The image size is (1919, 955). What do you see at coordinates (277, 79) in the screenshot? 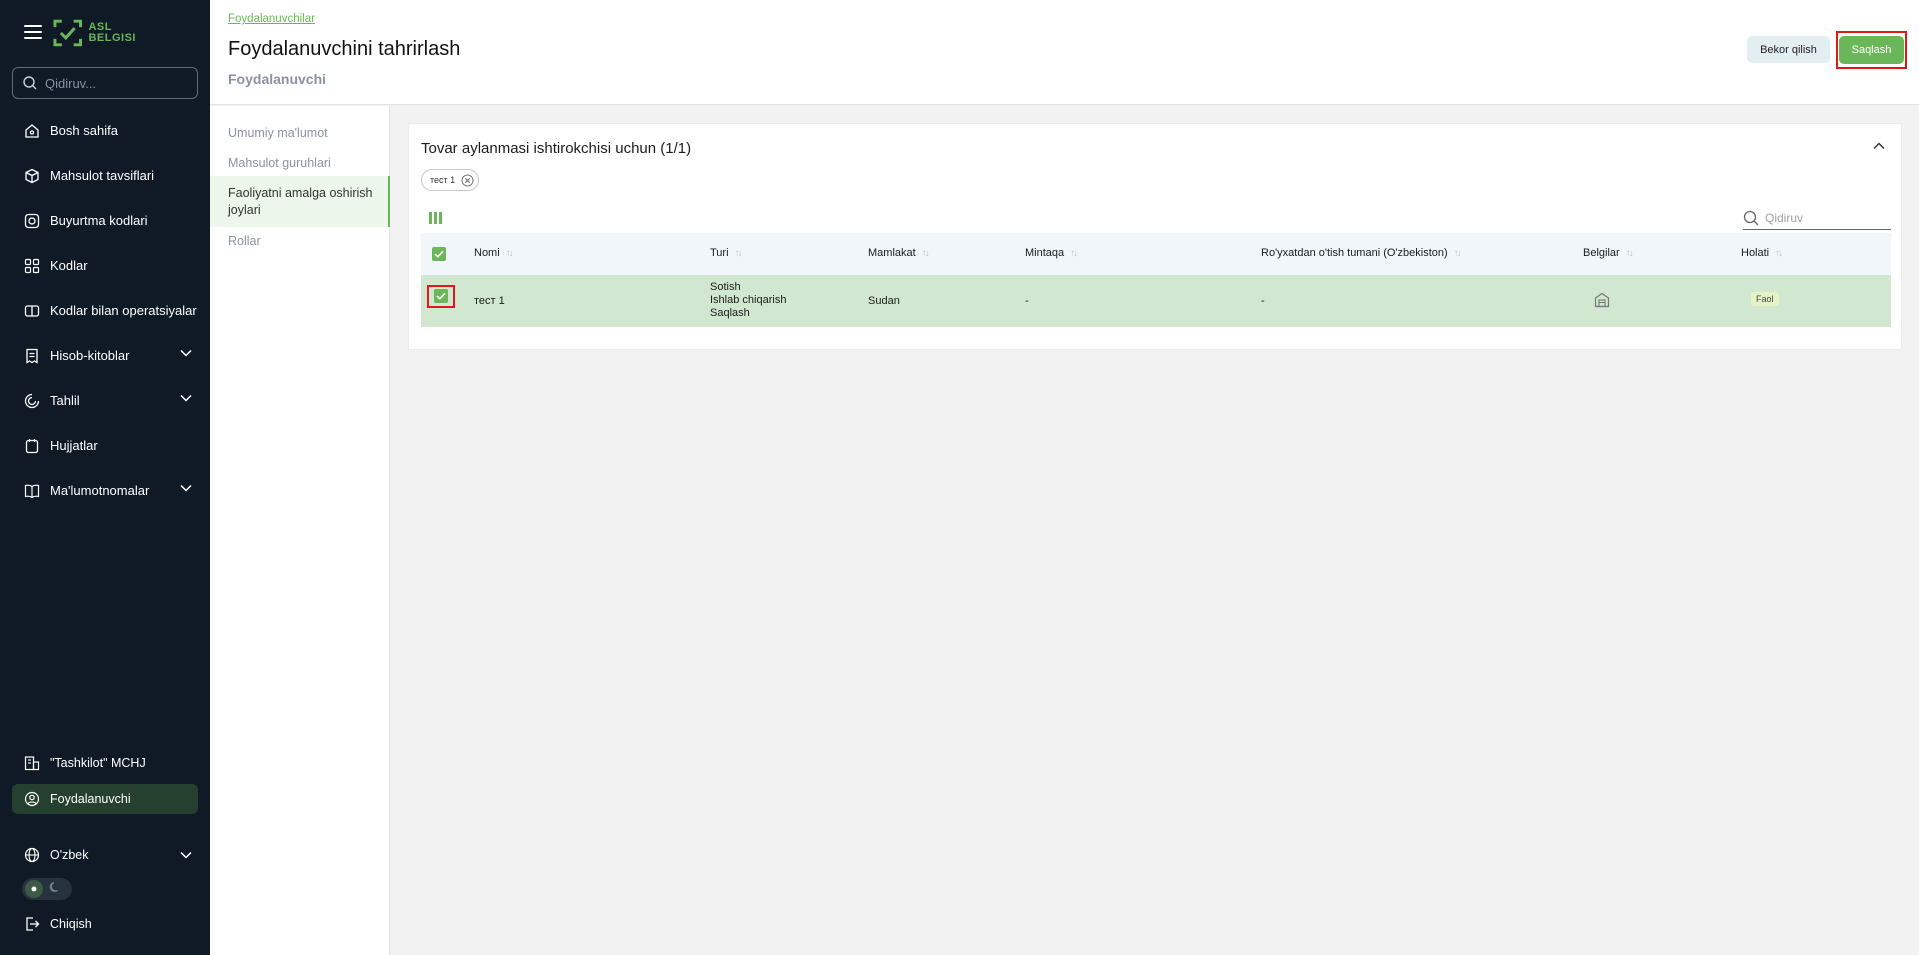
I see `page-subtitle: Foydalanuvchi` at bounding box center [277, 79].